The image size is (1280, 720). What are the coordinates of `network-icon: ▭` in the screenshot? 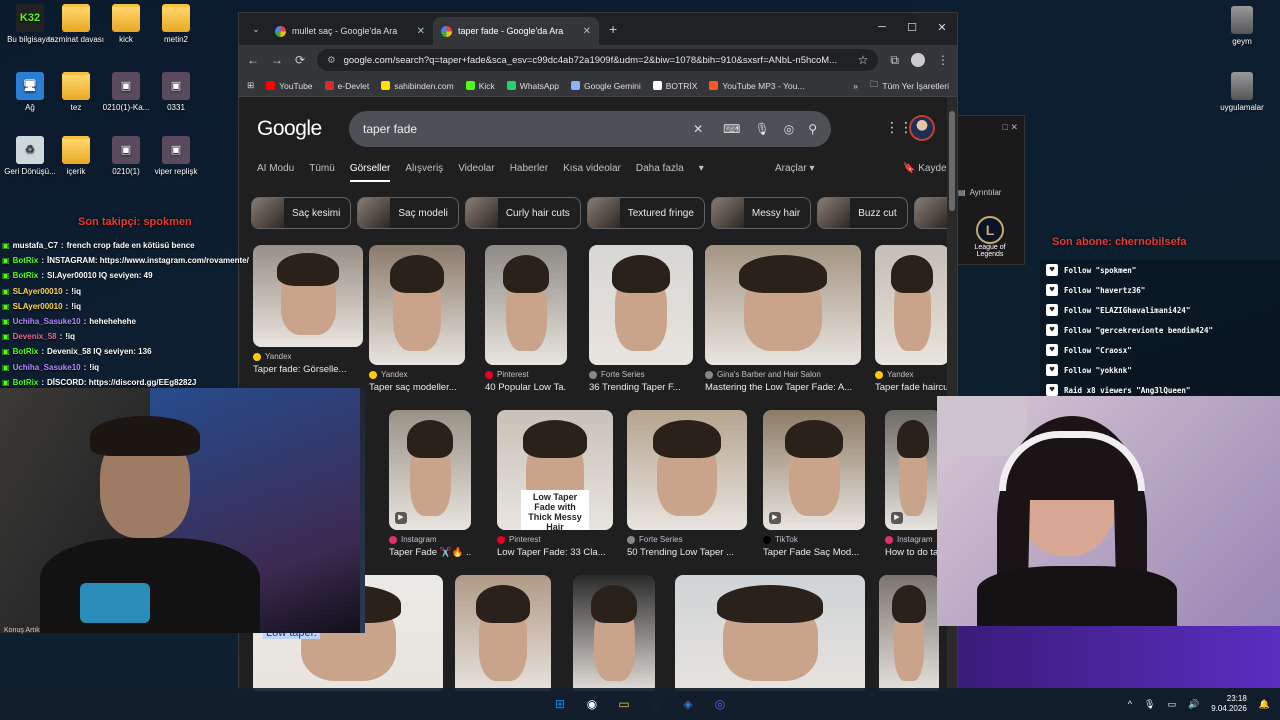 It's located at (1171, 704).